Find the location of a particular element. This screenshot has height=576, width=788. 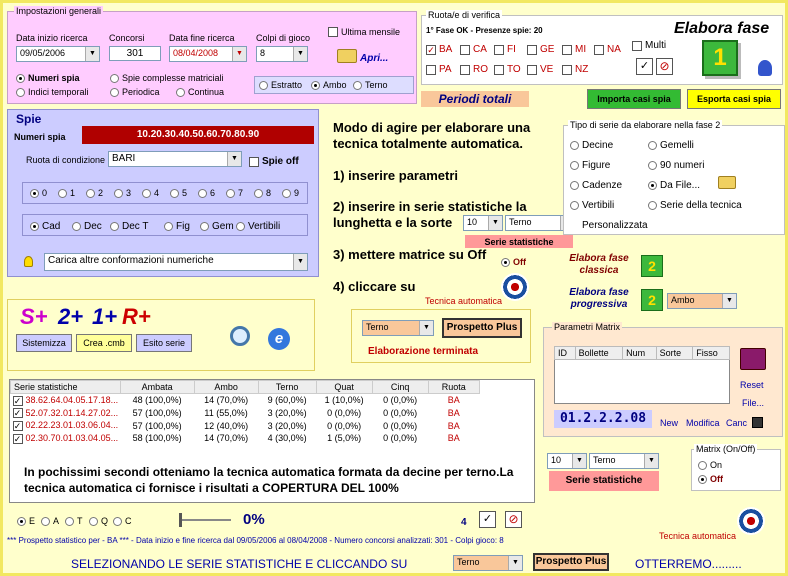

filter-q: Q is located at coordinates (98, 521).